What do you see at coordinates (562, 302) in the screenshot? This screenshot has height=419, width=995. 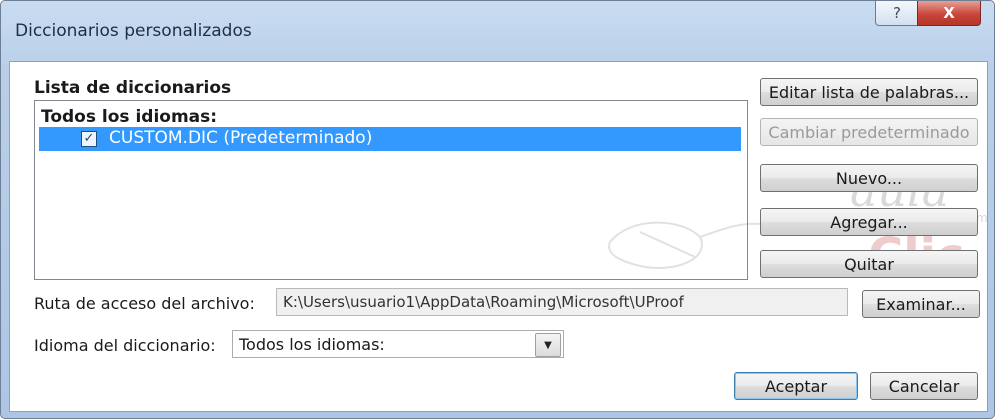 I see `path-field` at bounding box center [562, 302].